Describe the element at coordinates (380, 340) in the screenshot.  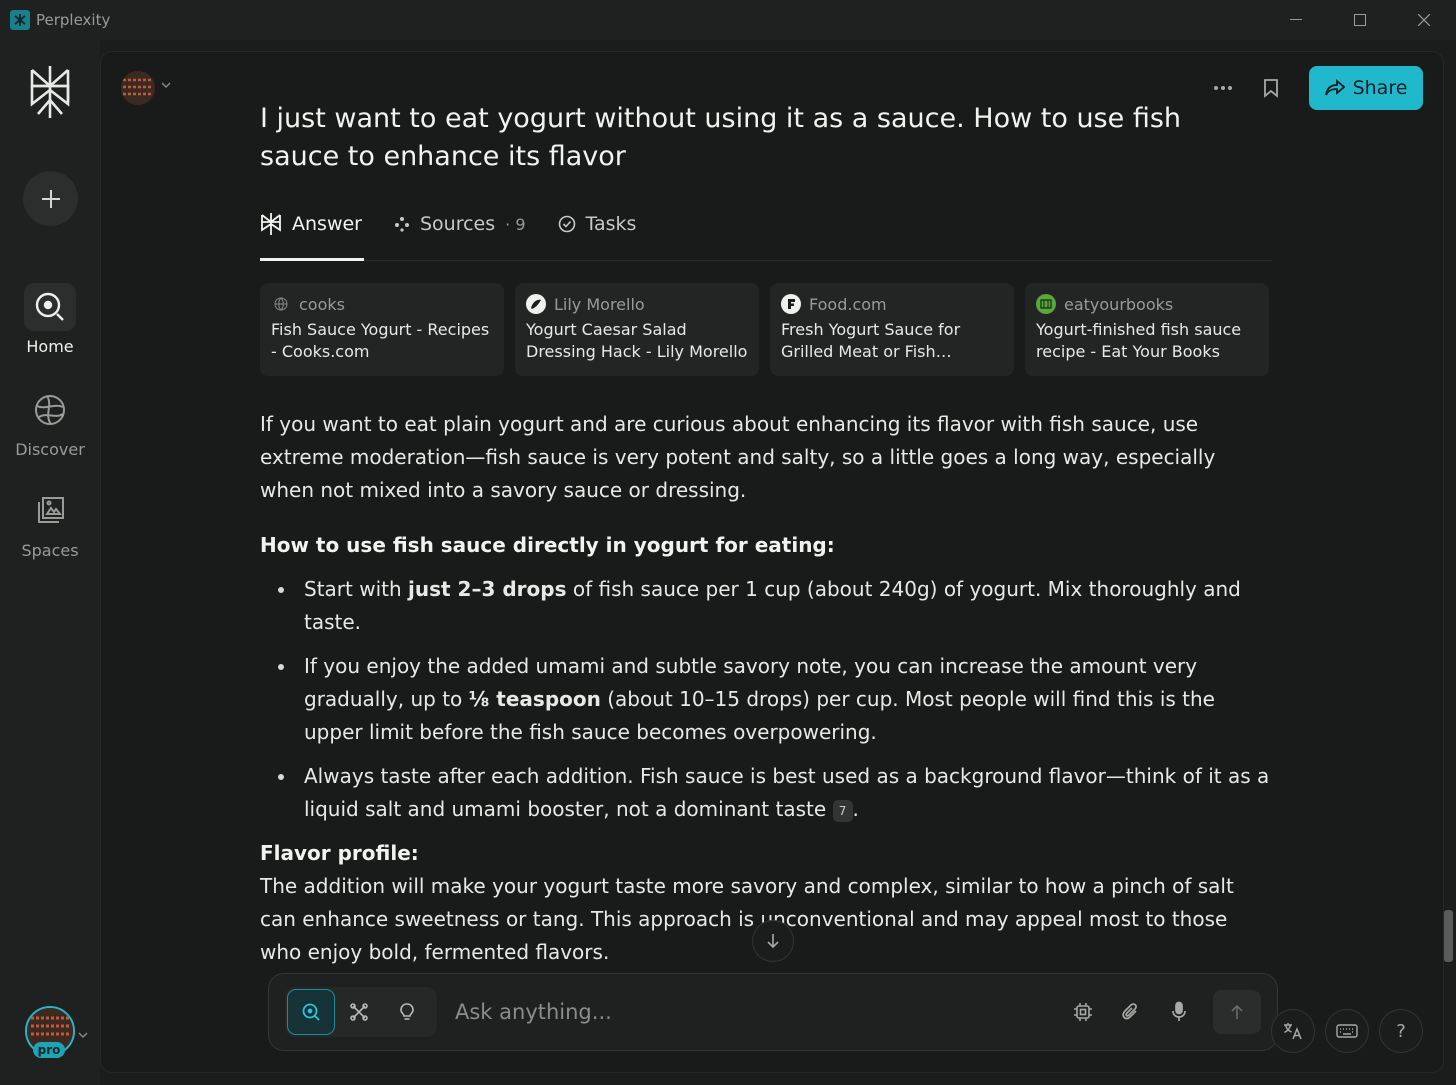
I see `source-title: Fish Sauce Yogurt - Recipes - Cooks.com` at that location.